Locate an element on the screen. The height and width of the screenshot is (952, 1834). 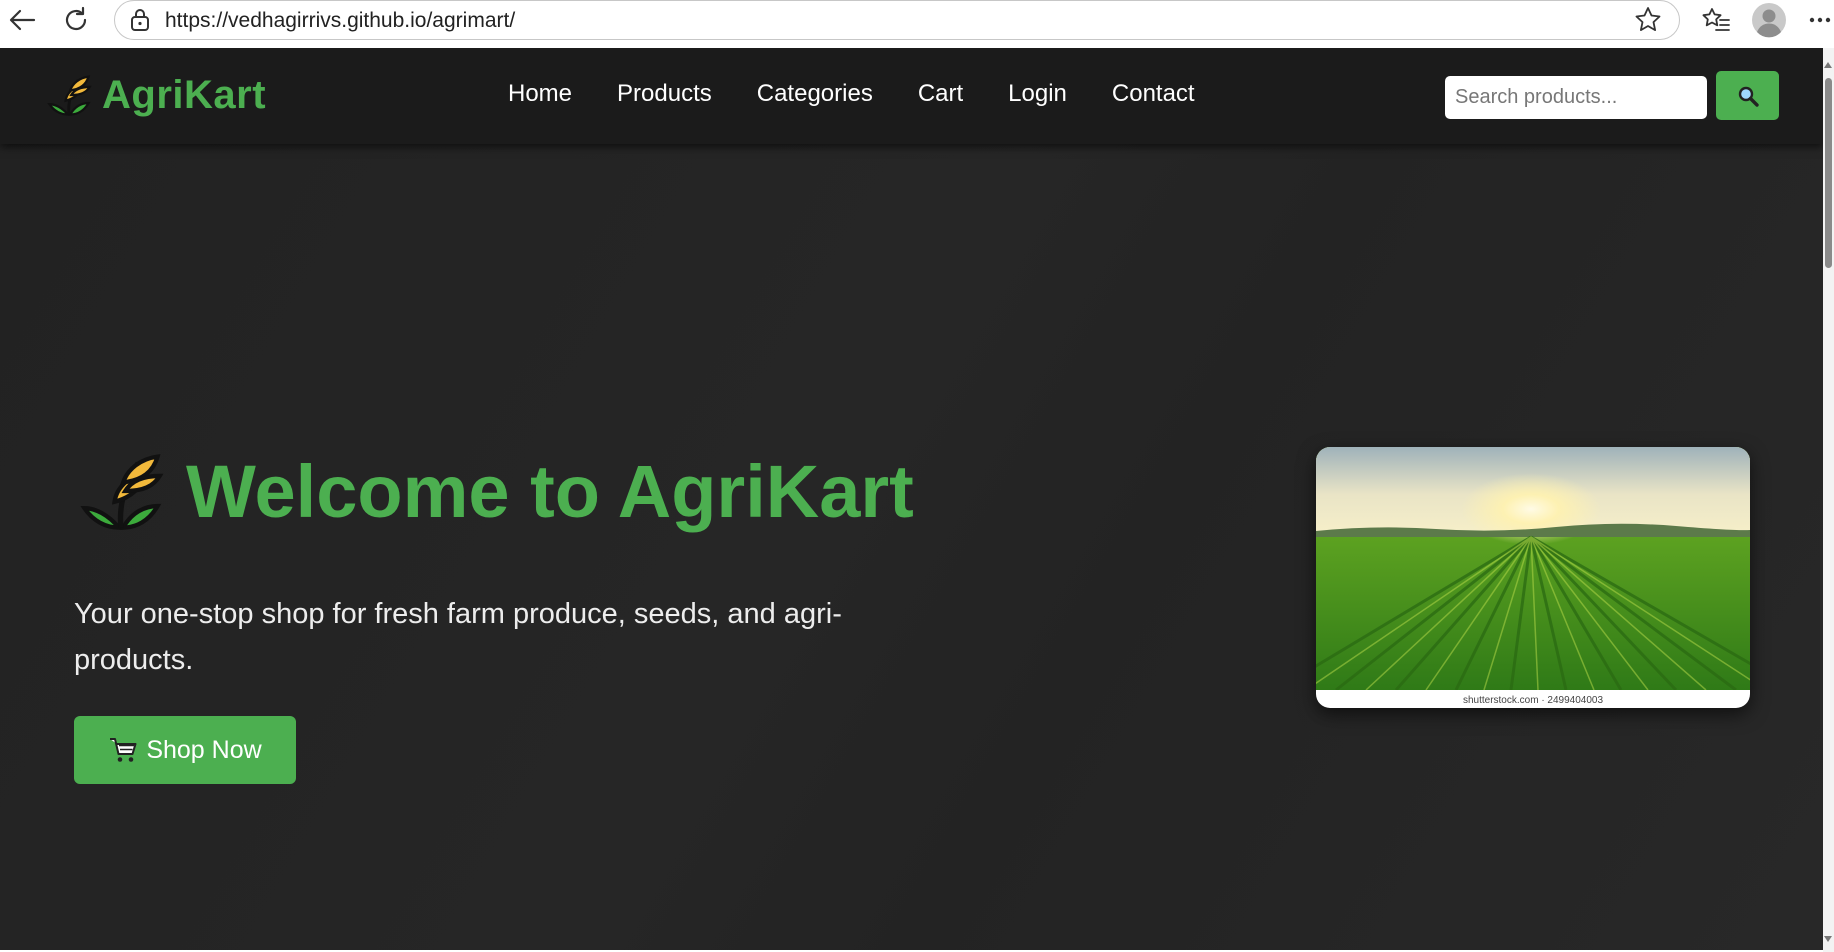
shop-now-button: Shop Now is located at coordinates (185, 750).